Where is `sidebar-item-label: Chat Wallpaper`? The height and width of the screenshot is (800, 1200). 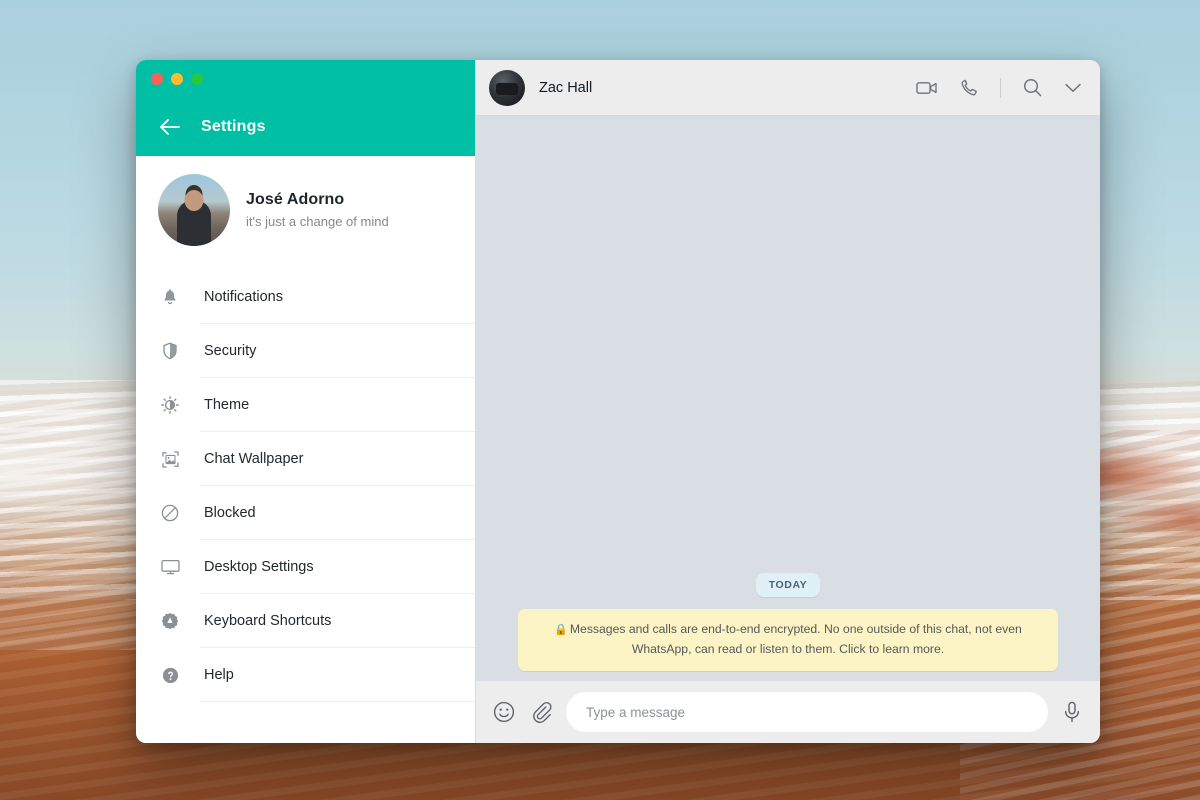
sidebar-item-label: Chat Wallpaper is located at coordinates (254, 459).